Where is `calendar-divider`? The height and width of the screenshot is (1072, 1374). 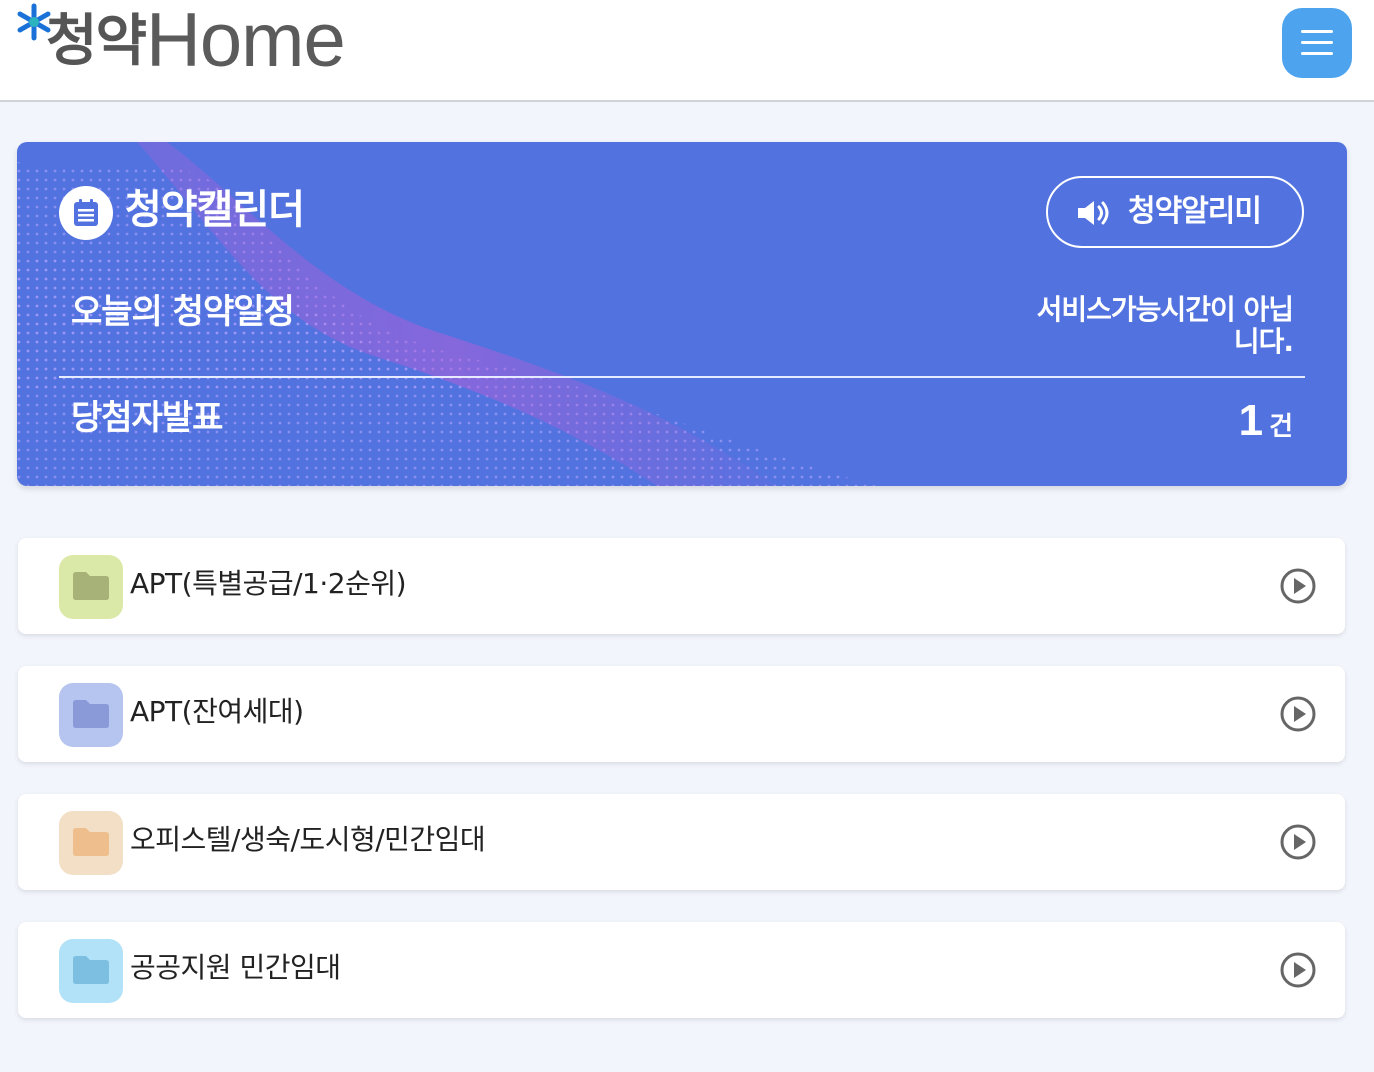
calendar-divider is located at coordinates (682, 377).